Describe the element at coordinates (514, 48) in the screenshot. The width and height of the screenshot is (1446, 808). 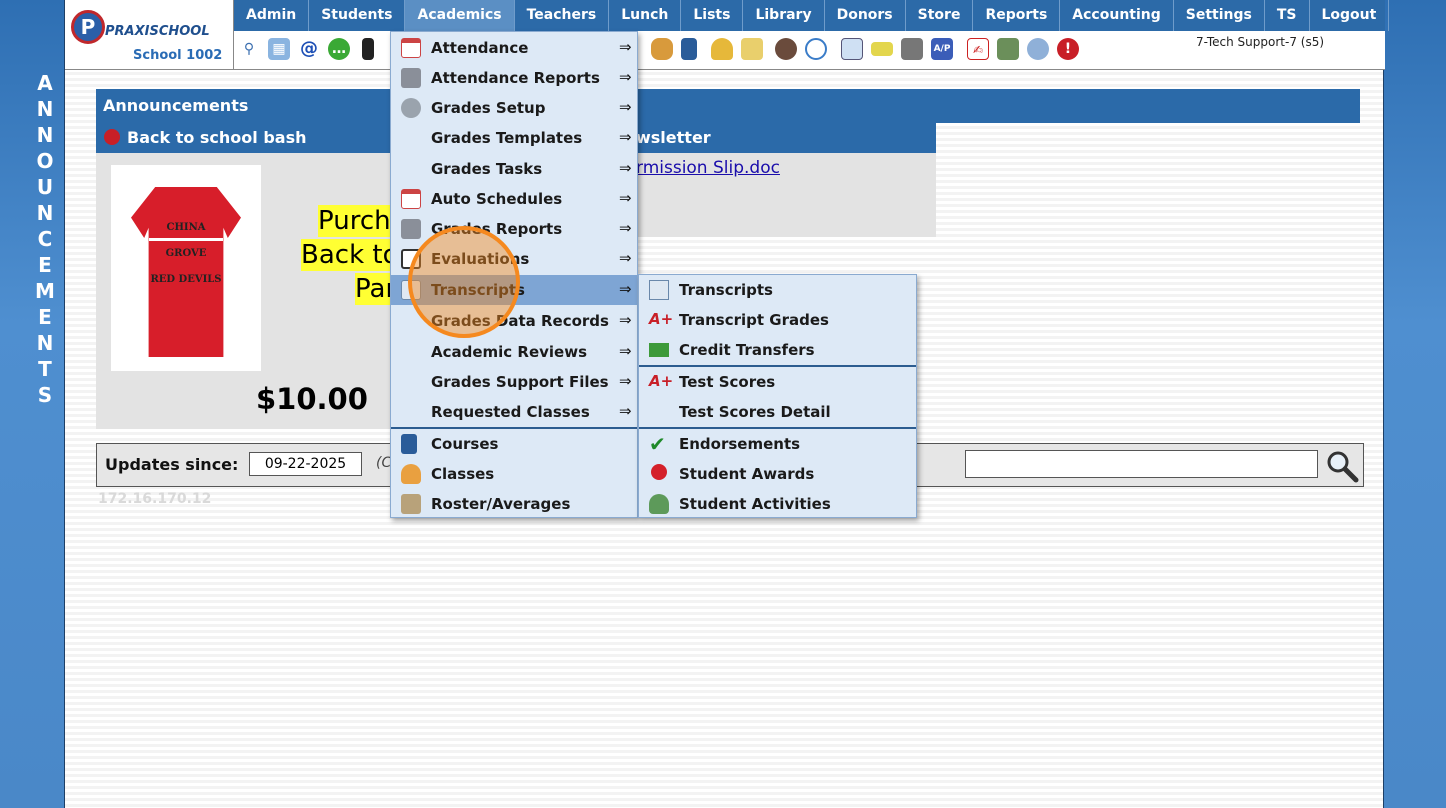
I see `menu-item-attendance: Attendance ⇒` at that location.